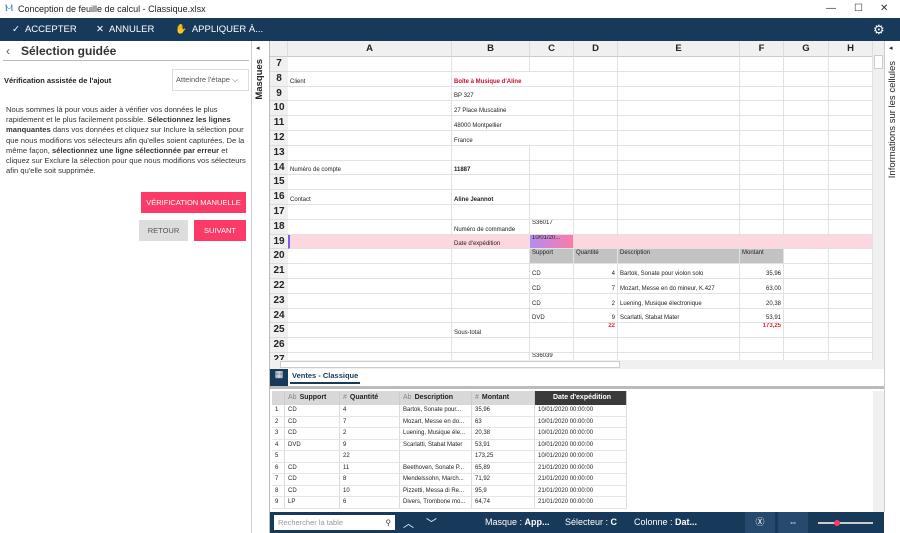  What do you see at coordinates (279, 316) in the screenshot?
I see `row-header: 24` at bounding box center [279, 316].